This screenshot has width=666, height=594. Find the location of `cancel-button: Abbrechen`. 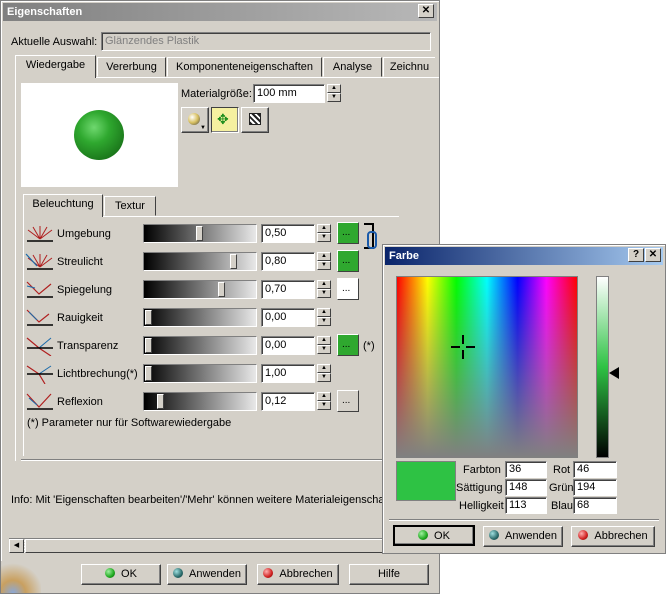

cancel-button: Abbrechen is located at coordinates (298, 574).